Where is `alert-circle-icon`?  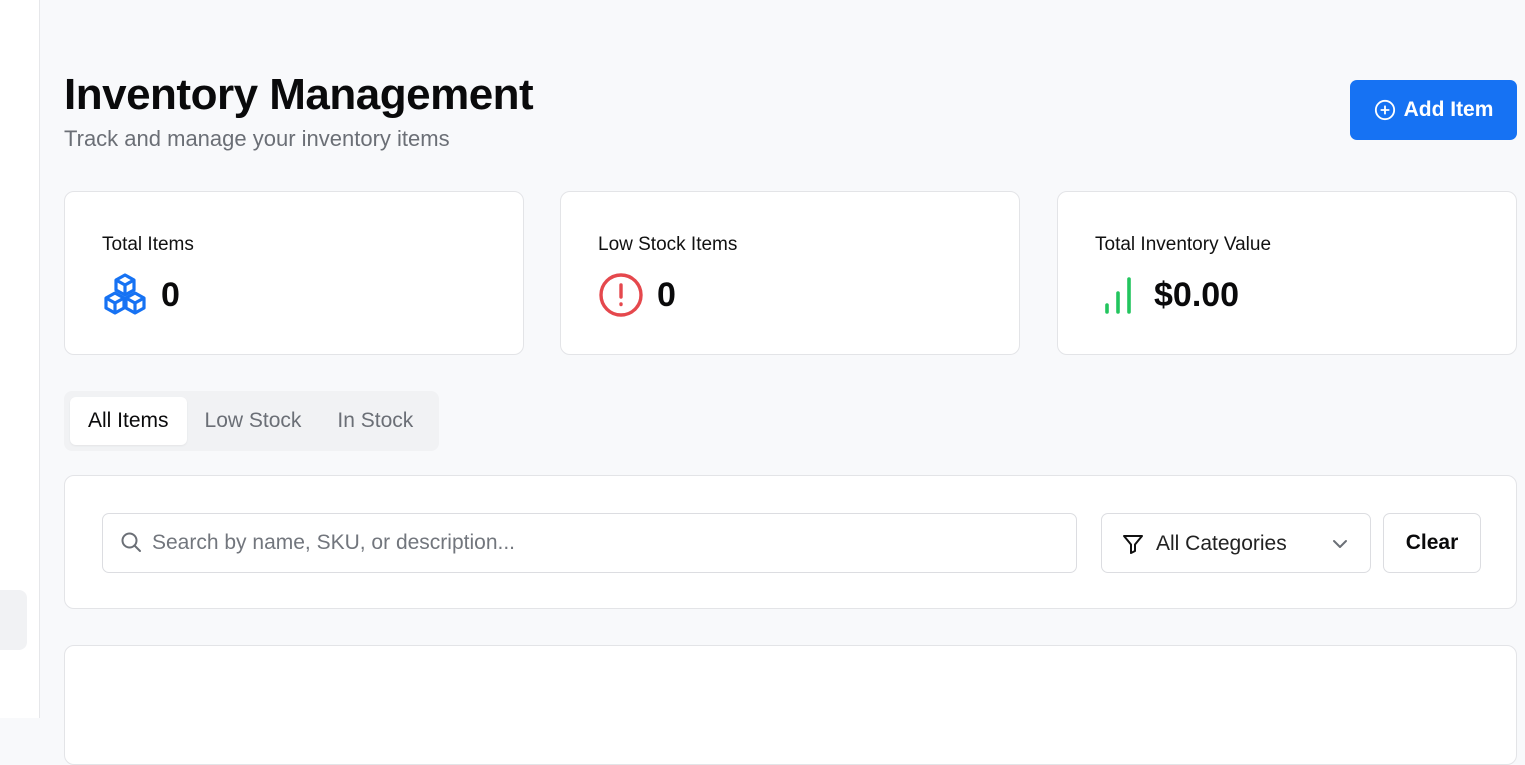
alert-circle-icon is located at coordinates (621, 295).